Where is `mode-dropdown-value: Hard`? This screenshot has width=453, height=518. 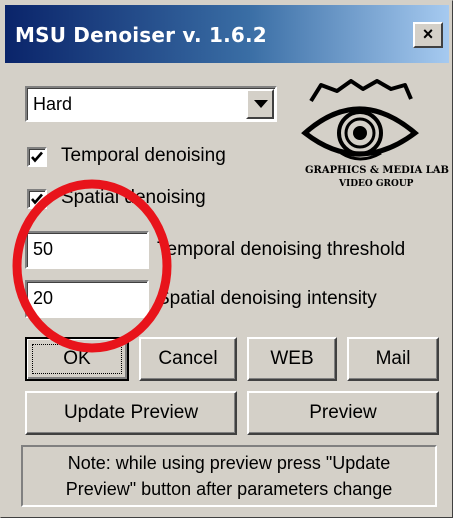 mode-dropdown-value: Hard is located at coordinates (53, 104).